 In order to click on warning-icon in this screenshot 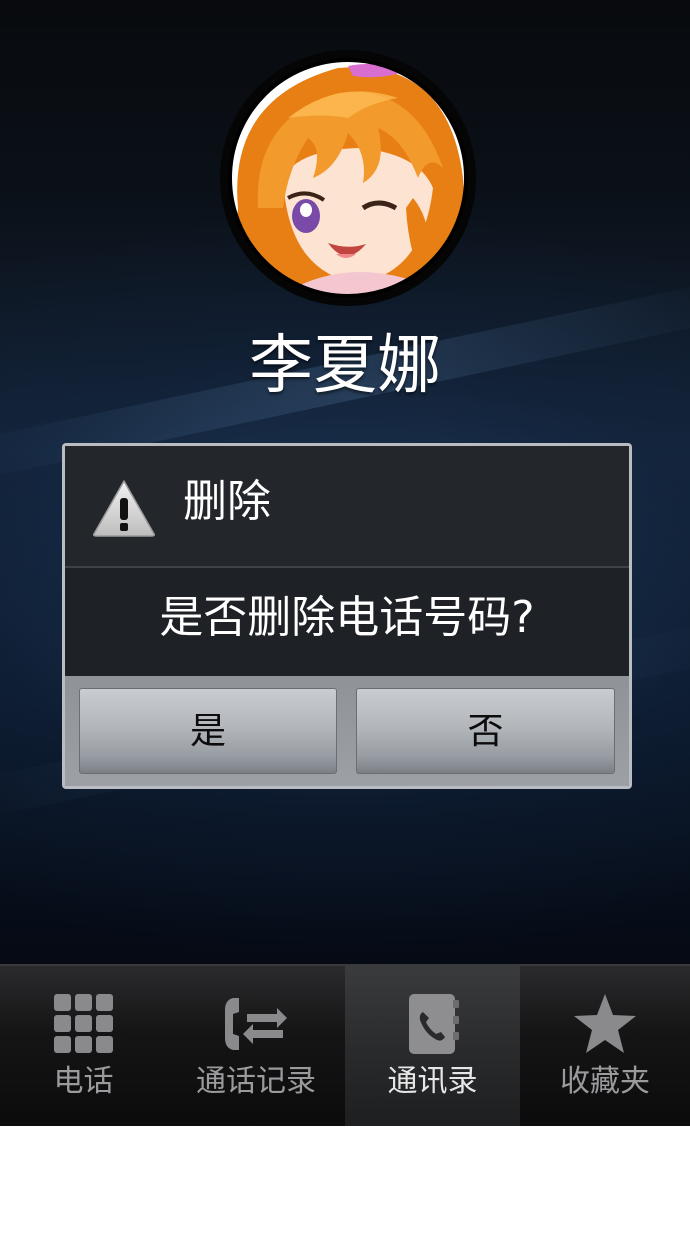, I will do `click(124, 508)`.